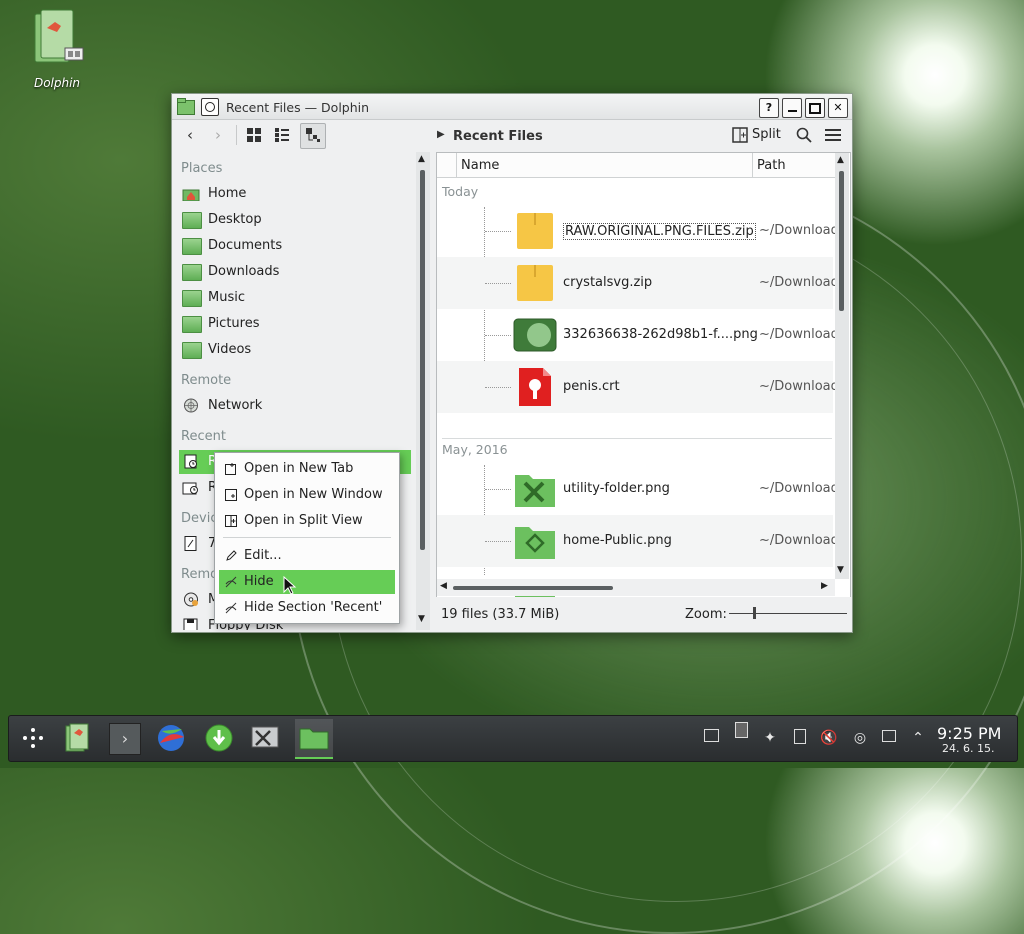 The image size is (1024, 934). What do you see at coordinates (841, 241) in the screenshot?
I see `file-view-vscroll-handle` at bounding box center [841, 241].